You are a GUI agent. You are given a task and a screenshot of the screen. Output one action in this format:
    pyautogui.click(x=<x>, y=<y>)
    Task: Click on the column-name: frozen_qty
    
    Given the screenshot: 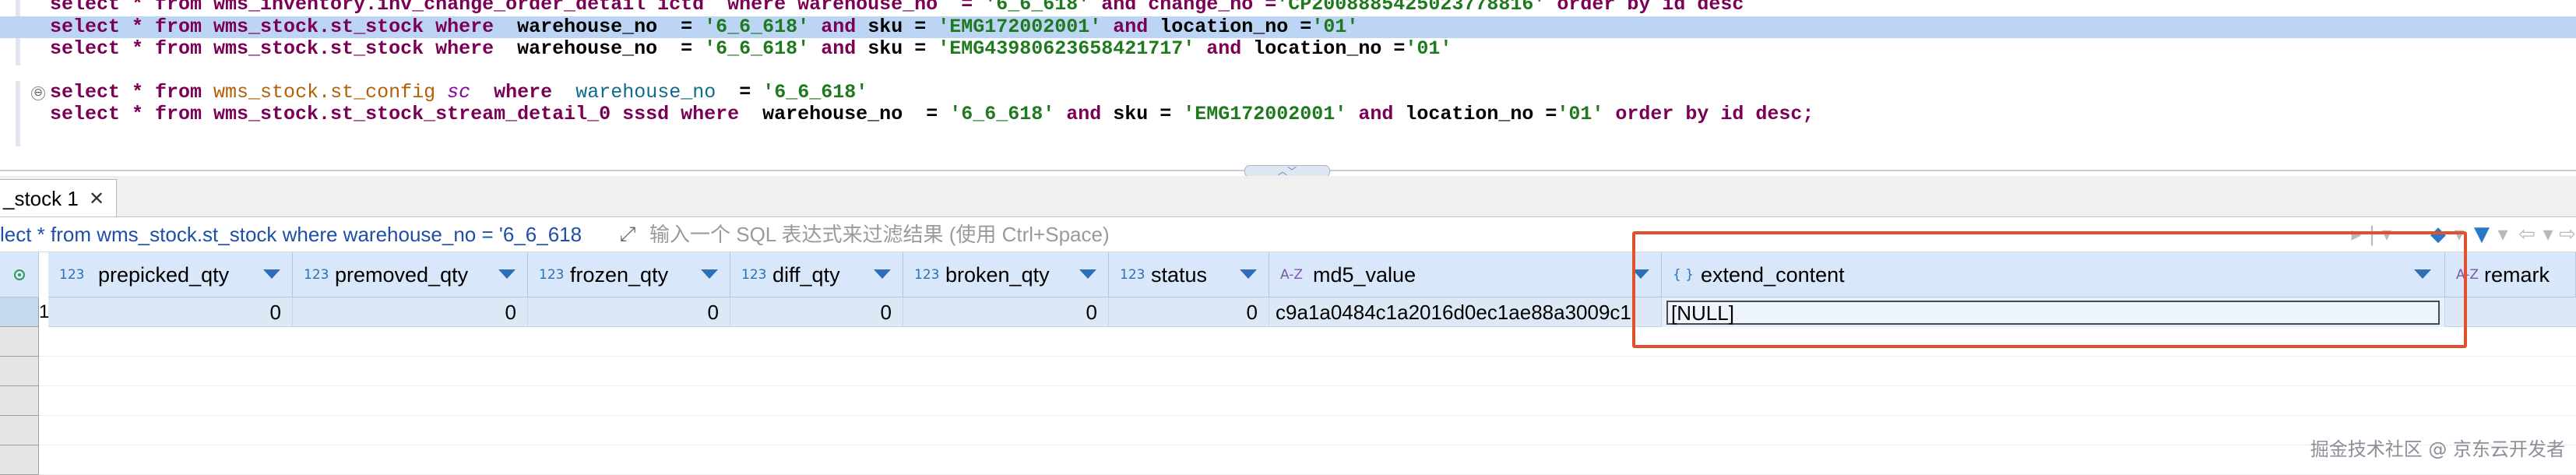 What is the action you would take?
    pyautogui.click(x=619, y=275)
    